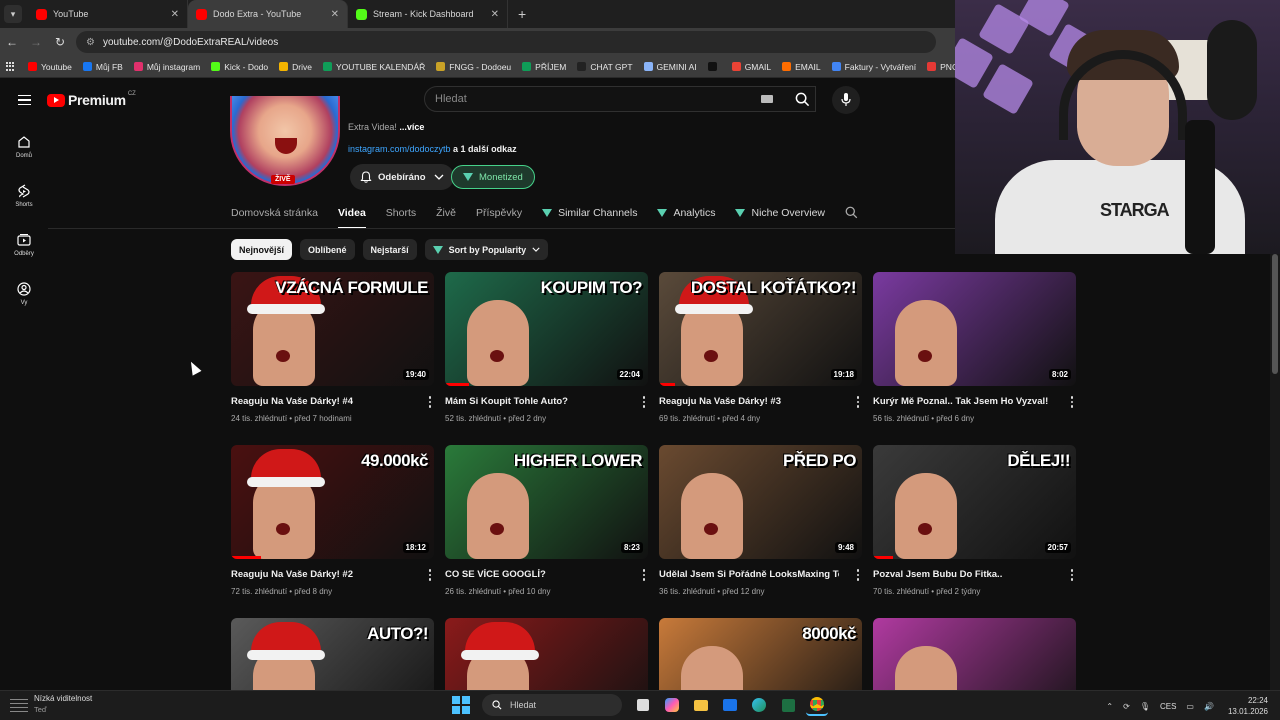 The width and height of the screenshot is (1280, 720). I want to click on filter-chip: Oblíbené, so click(327, 249).